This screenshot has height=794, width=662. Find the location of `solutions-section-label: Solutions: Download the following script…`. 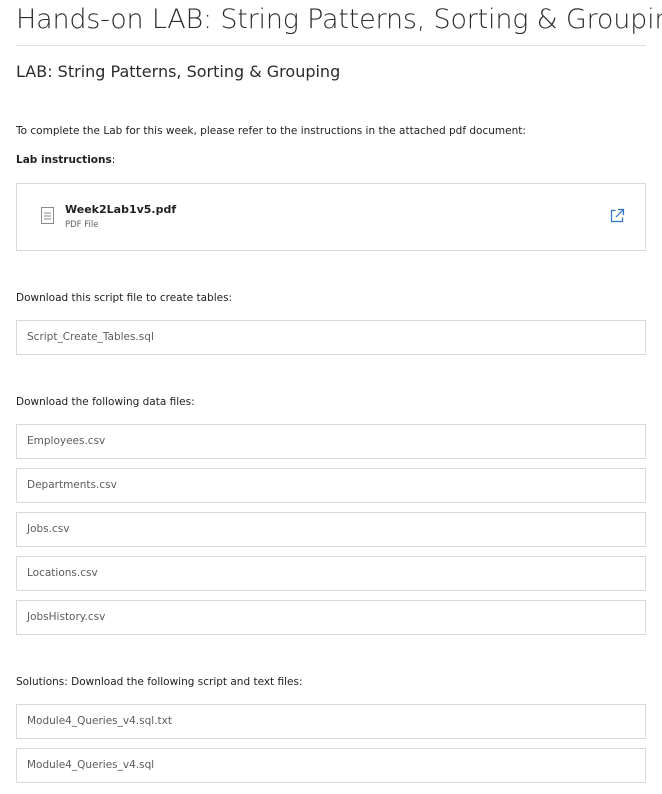

solutions-section-label: Solutions: Download the following script… is located at coordinates (159, 682).